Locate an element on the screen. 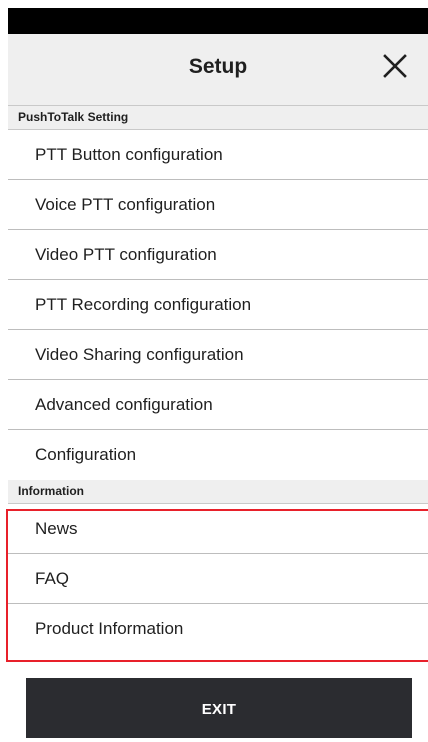  list-item-ptt-recording-configuration: PTT Recording configuration is located at coordinates (218, 305).